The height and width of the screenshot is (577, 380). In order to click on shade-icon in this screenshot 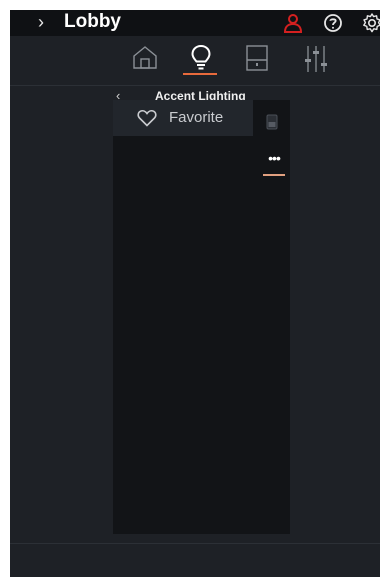, I will do `click(257, 58)`.